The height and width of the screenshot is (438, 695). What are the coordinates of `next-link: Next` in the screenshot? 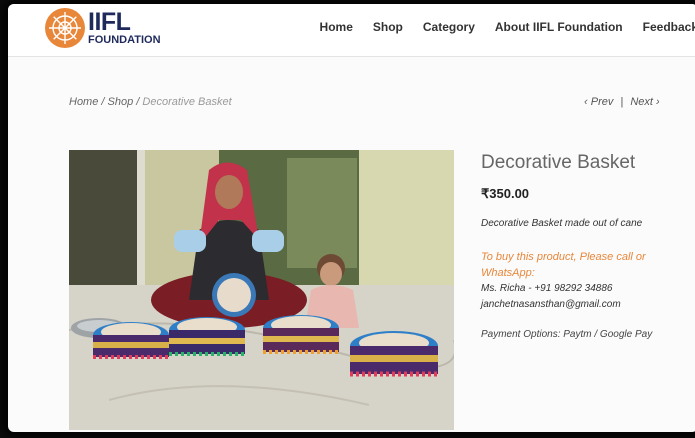 It's located at (641, 102).